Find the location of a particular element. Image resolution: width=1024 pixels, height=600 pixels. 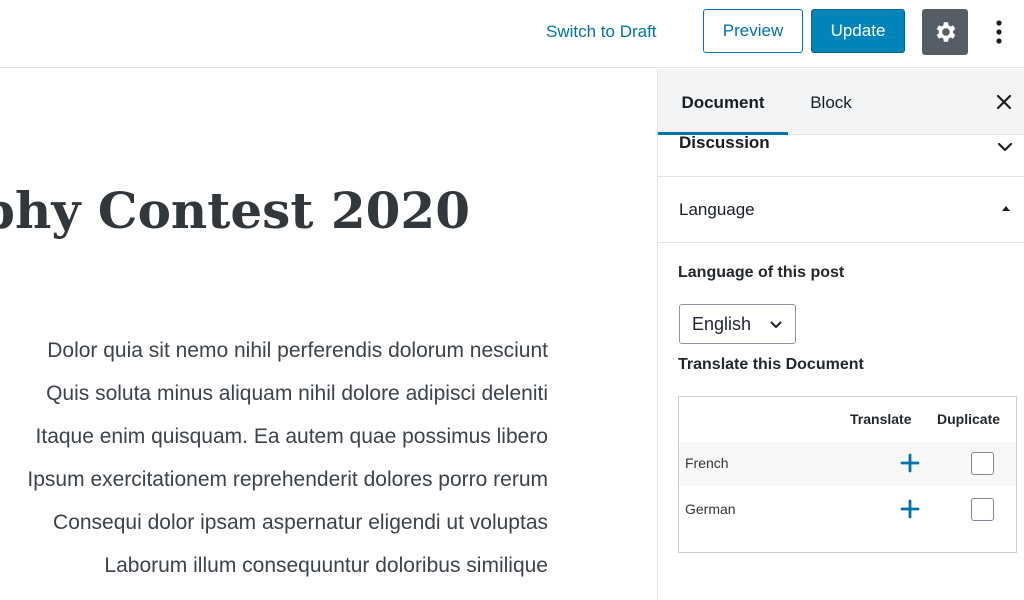

preview-button: Preview is located at coordinates (753, 31).